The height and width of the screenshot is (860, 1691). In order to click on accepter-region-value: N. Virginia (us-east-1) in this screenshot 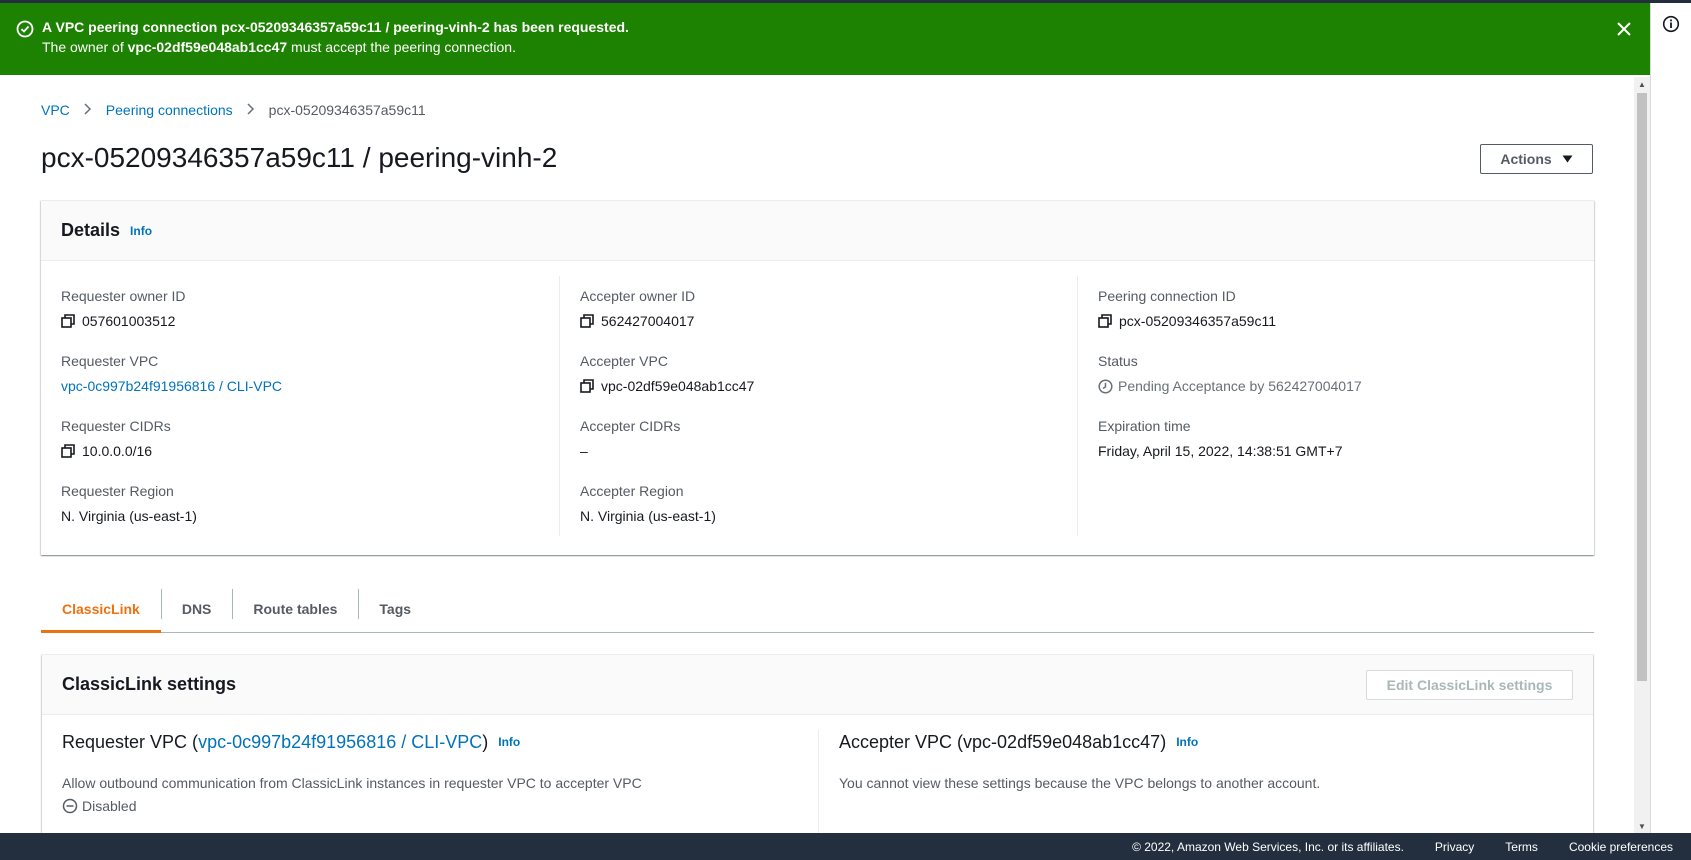, I will do `click(648, 516)`.